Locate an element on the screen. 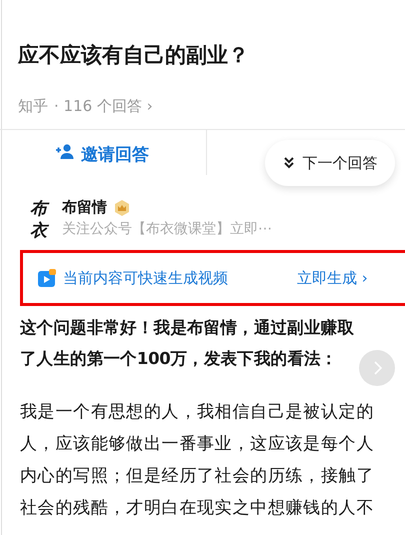 The image size is (405, 535). source-label: 知乎 is located at coordinates (33, 107).